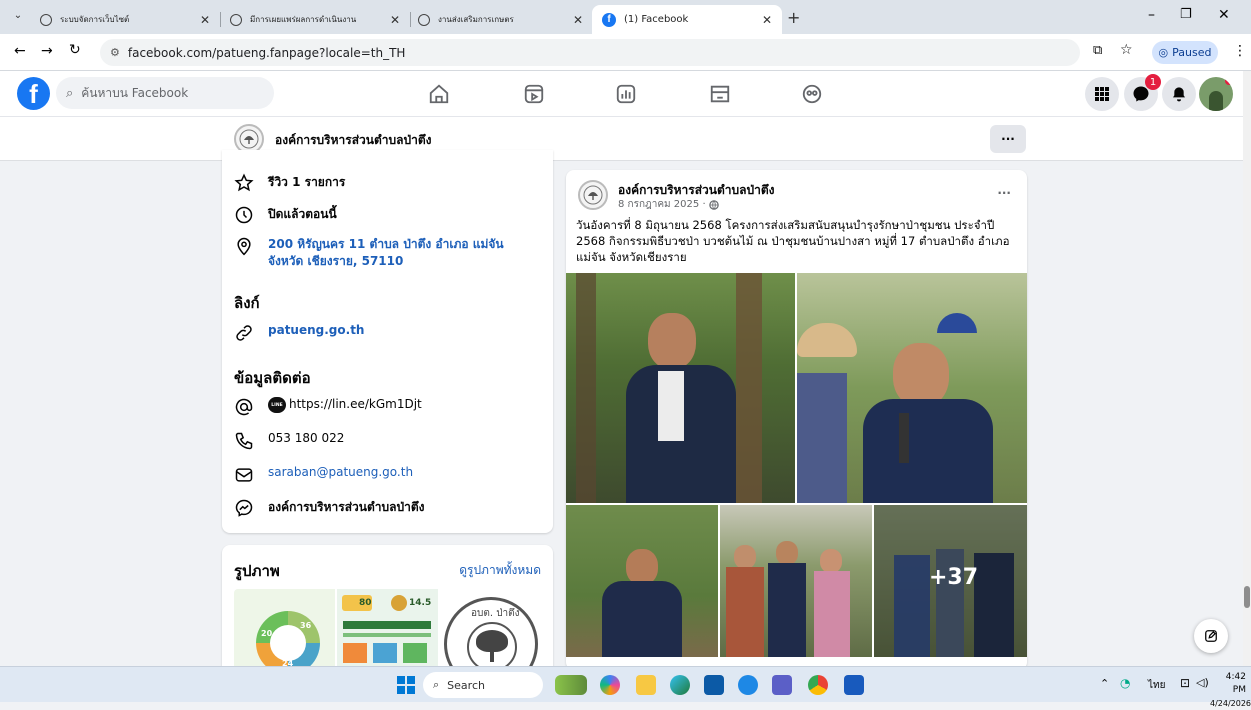  I want to click on search-placeholder: ค้นหาบน Facebook, so click(135, 92).